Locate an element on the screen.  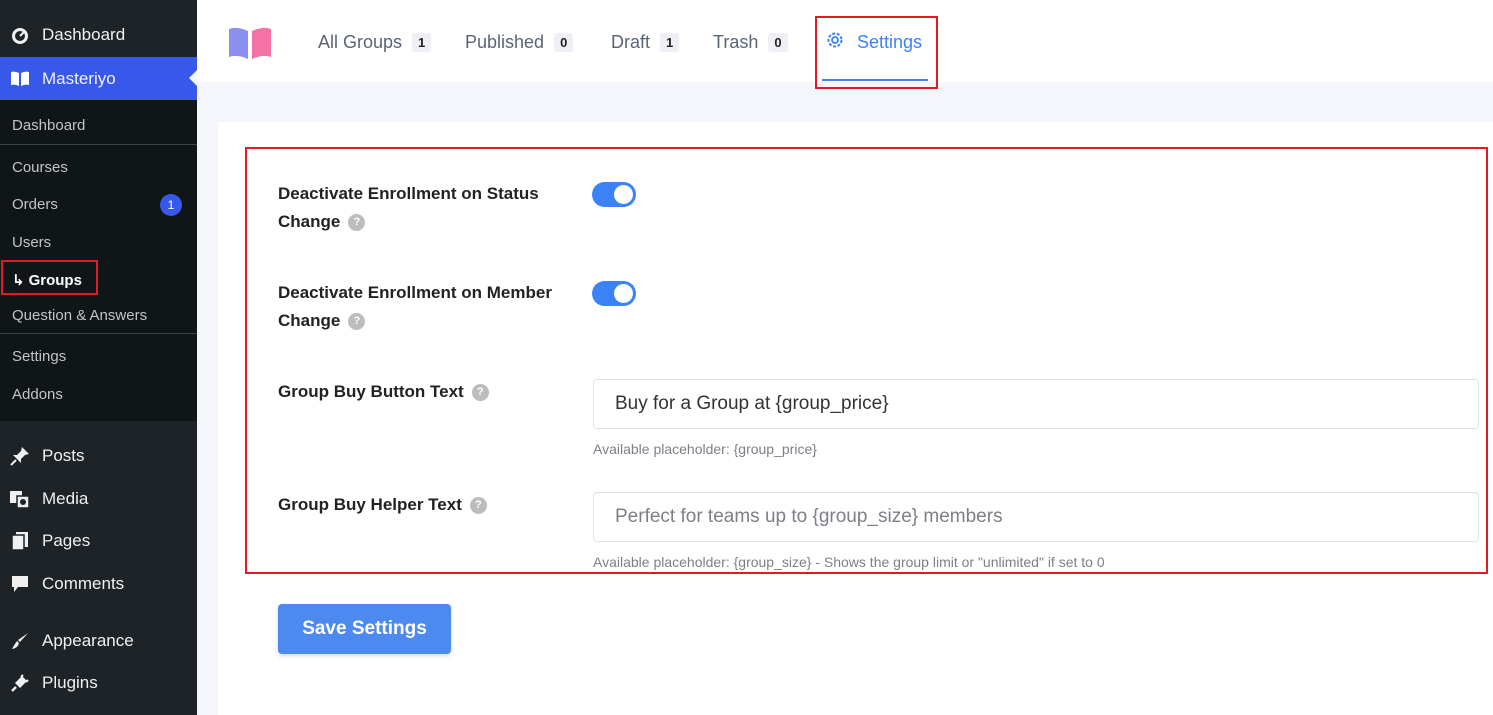
tab-label: All Groups is located at coordinates (360, 41).